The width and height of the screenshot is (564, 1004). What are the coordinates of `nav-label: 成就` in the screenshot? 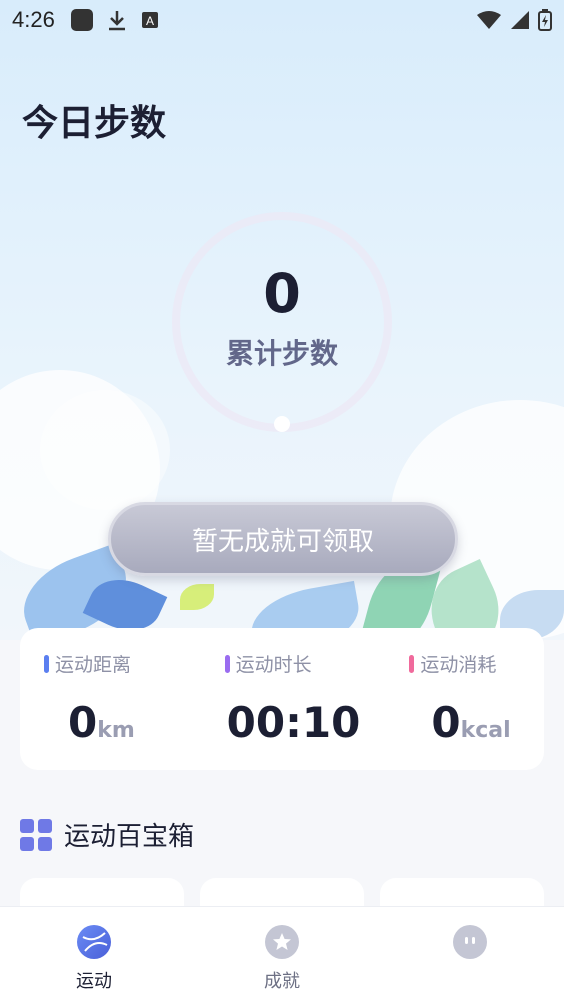 It's located at (282, 981).